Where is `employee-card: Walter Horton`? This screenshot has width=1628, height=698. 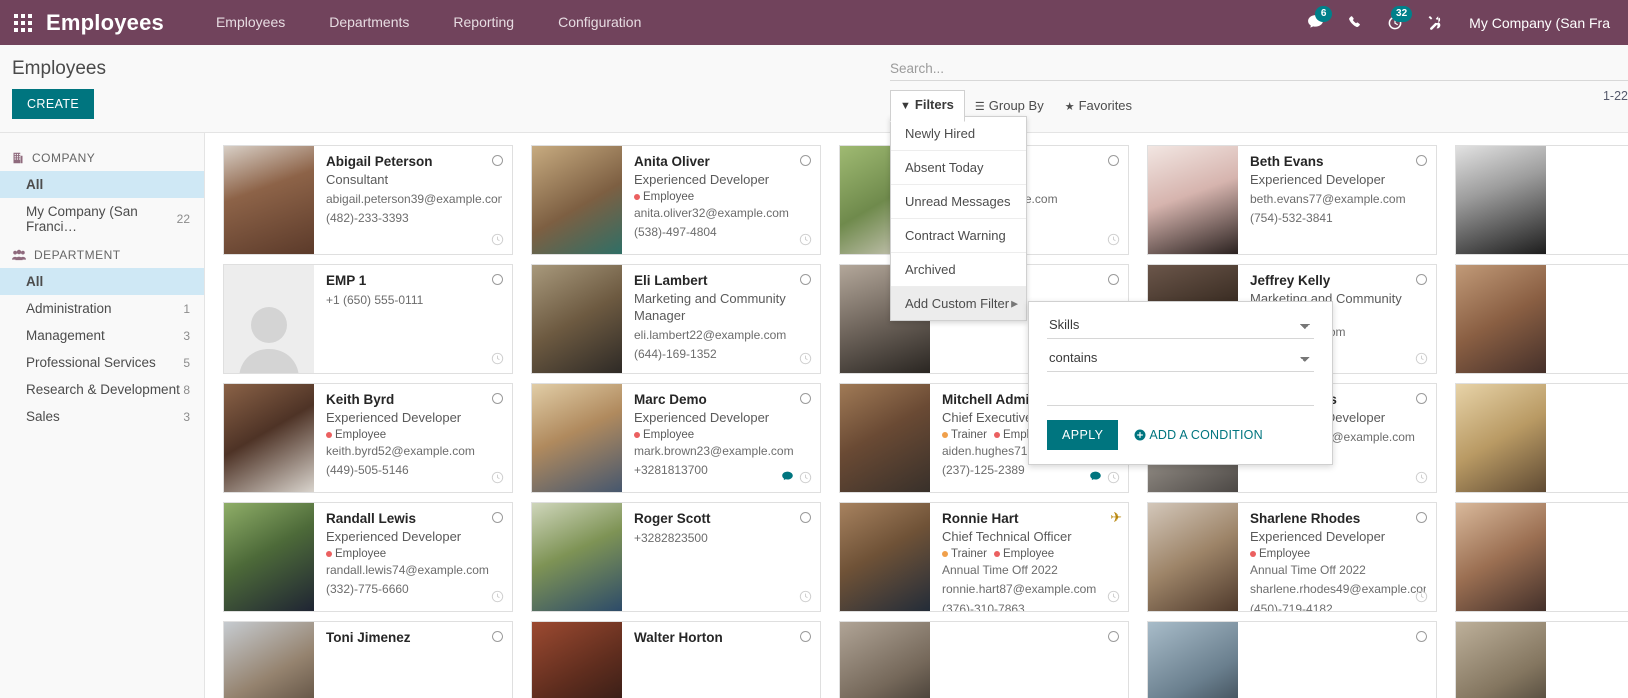 employee-card: Walter Horton is located at coordinates (676, 659).